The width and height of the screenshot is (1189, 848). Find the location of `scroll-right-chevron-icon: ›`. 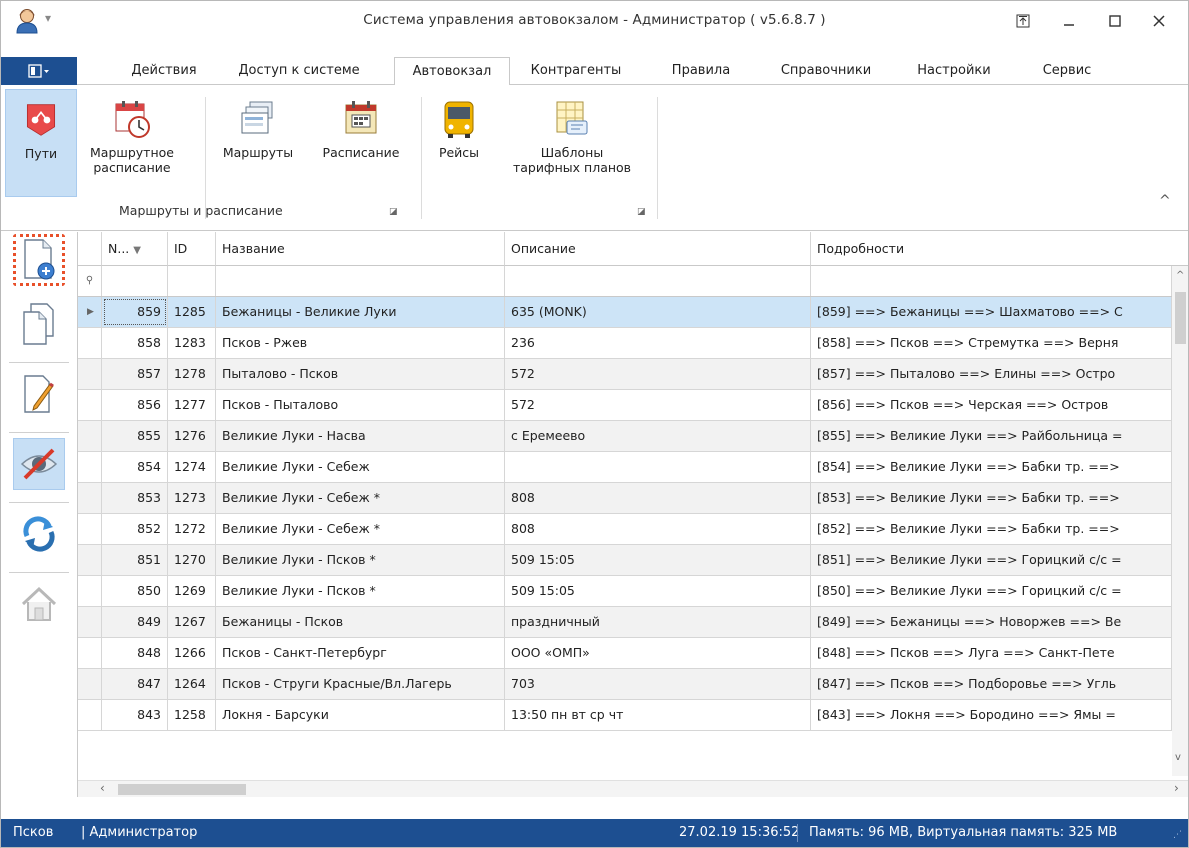

scroll-right-chevron-icon: › is located at coordinates (1176, 788).